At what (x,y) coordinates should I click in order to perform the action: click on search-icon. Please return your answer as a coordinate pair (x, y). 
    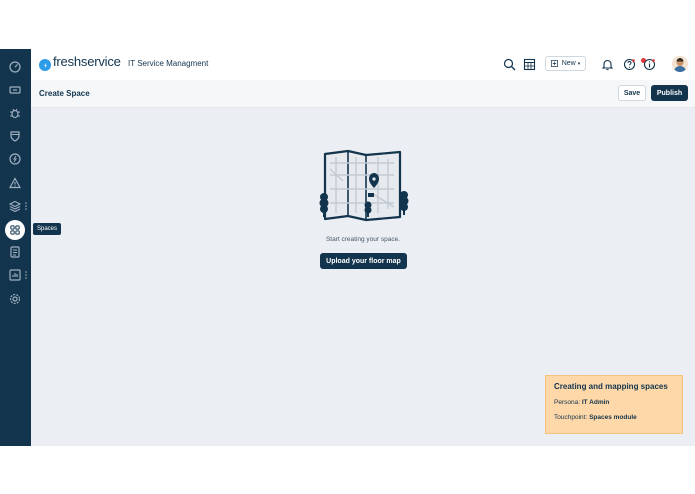
    Looking at the image, I should click on (509, 64).